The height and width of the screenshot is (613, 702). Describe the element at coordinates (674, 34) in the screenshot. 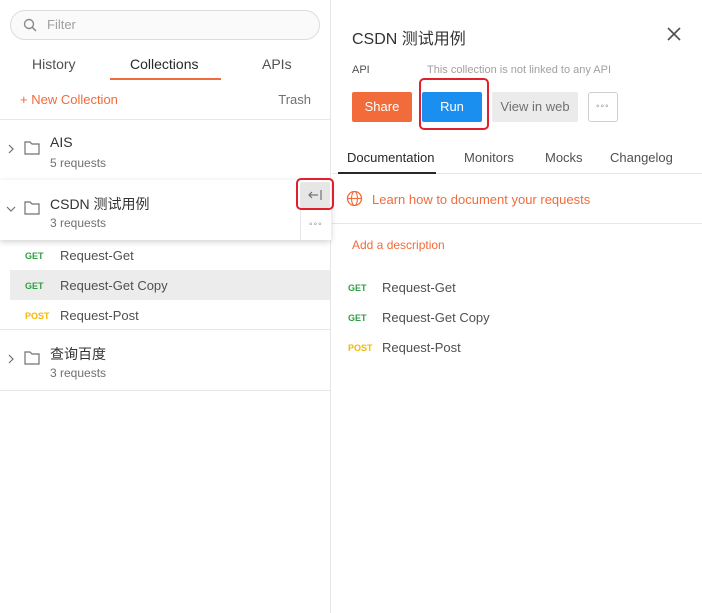

I see `close-icon` at that location.